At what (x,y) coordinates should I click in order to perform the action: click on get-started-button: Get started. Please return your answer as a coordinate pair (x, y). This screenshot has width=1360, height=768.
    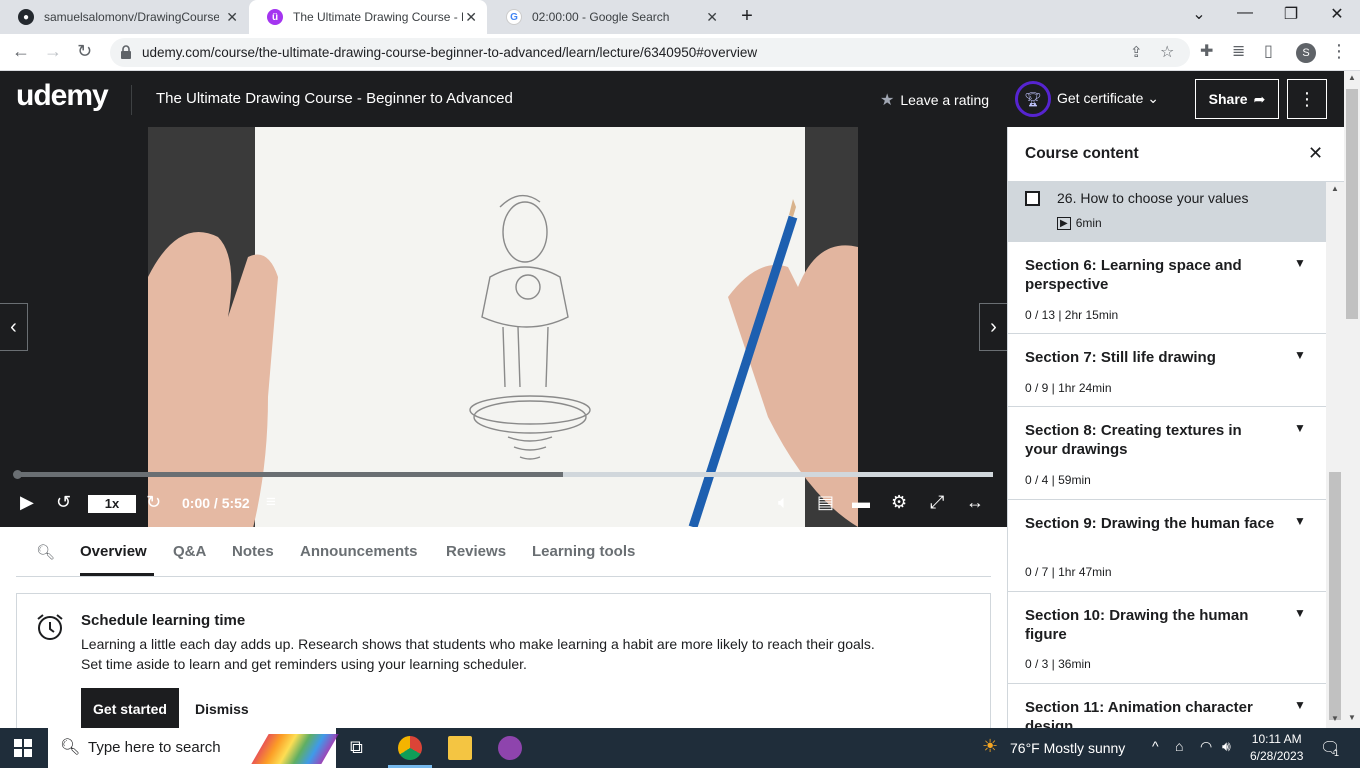
    Looking at the image, I should click on (130, 709).